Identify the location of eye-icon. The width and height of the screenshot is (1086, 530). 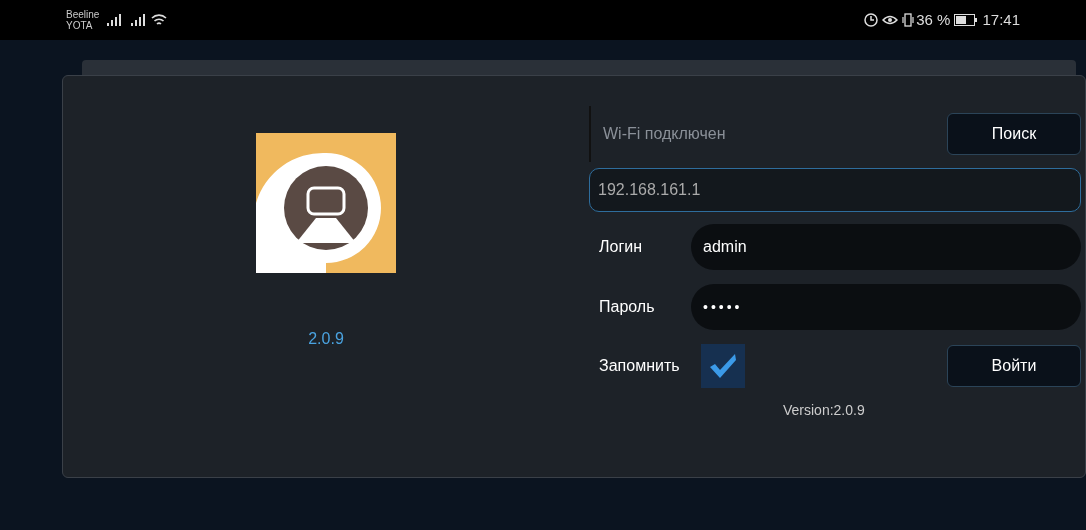
(890, 20).